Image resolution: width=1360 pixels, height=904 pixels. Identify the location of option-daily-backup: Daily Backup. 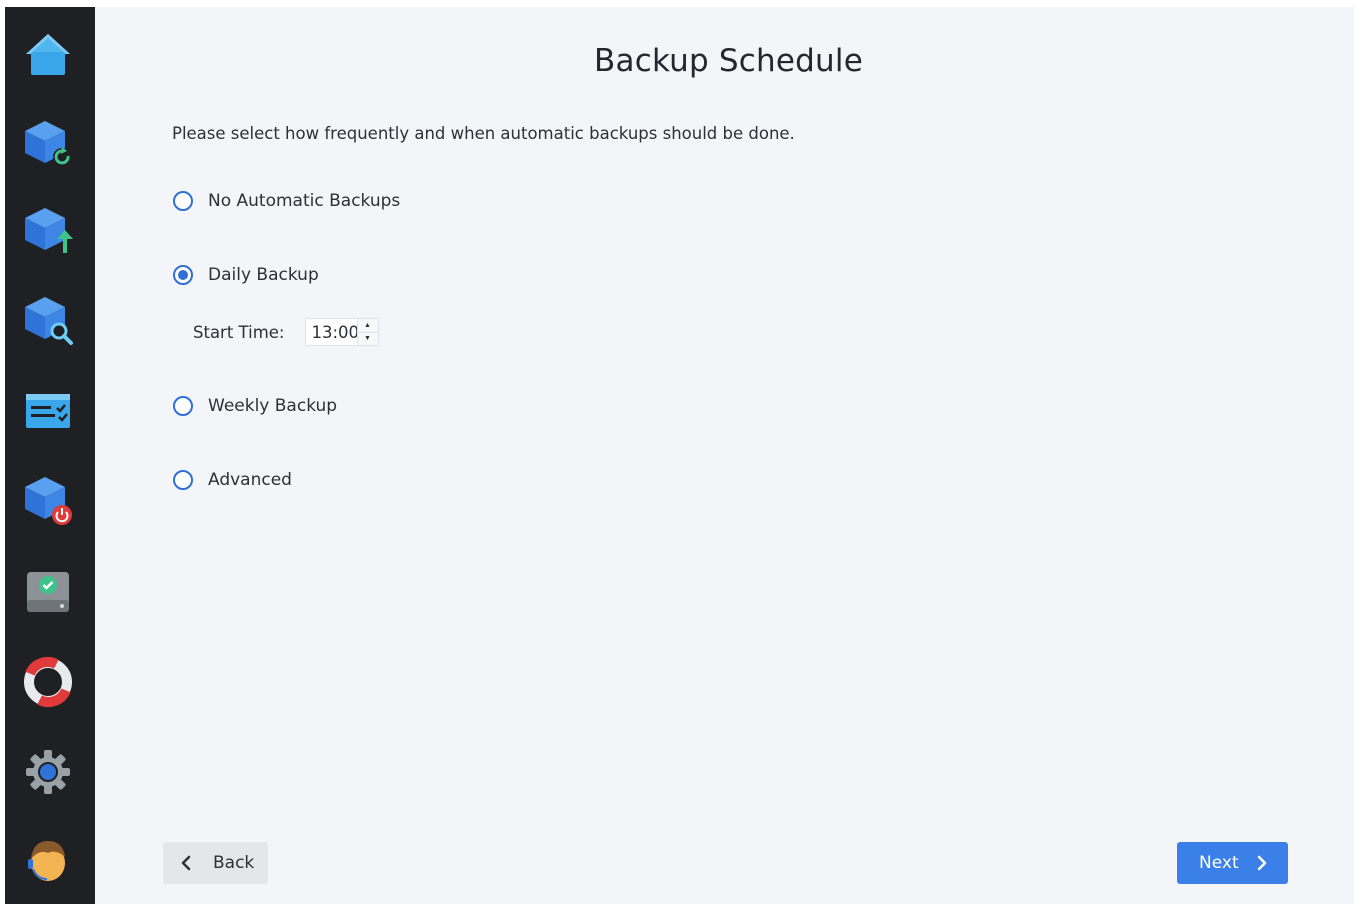
(246, 275).